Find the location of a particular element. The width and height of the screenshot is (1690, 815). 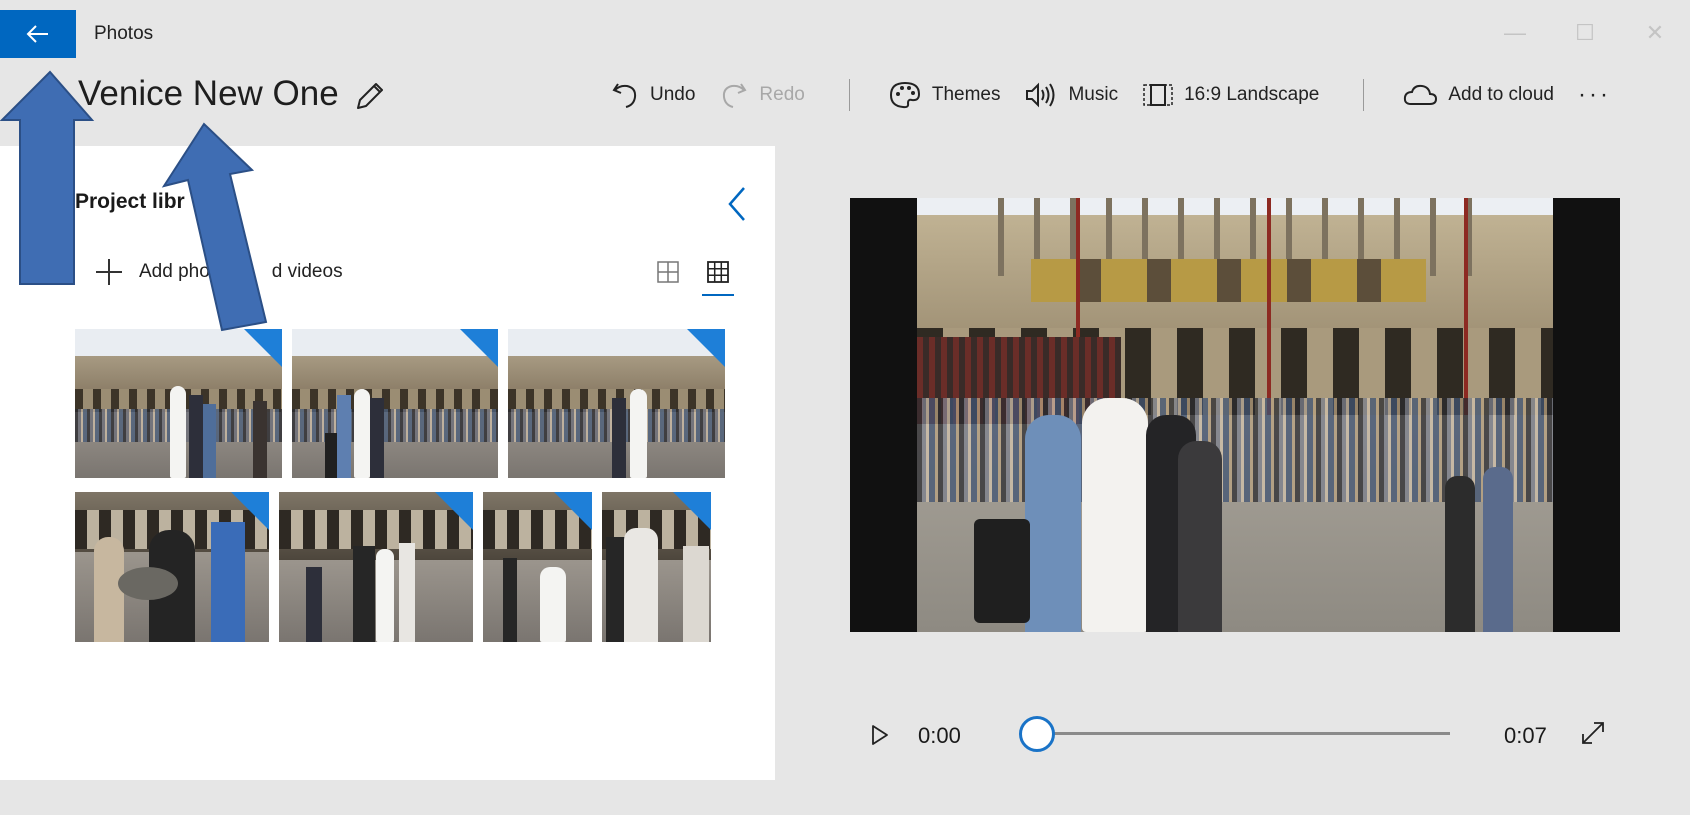

app-title: Photos is located at coordinates (124, 33).